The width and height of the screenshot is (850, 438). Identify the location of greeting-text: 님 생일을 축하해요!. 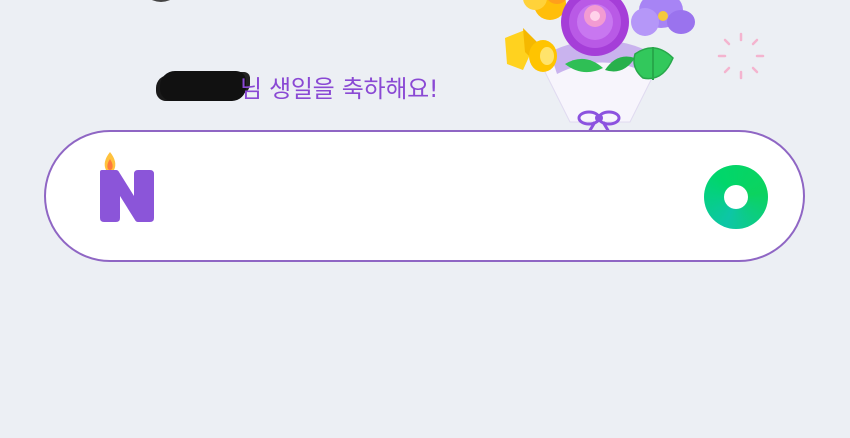
(339, 88).